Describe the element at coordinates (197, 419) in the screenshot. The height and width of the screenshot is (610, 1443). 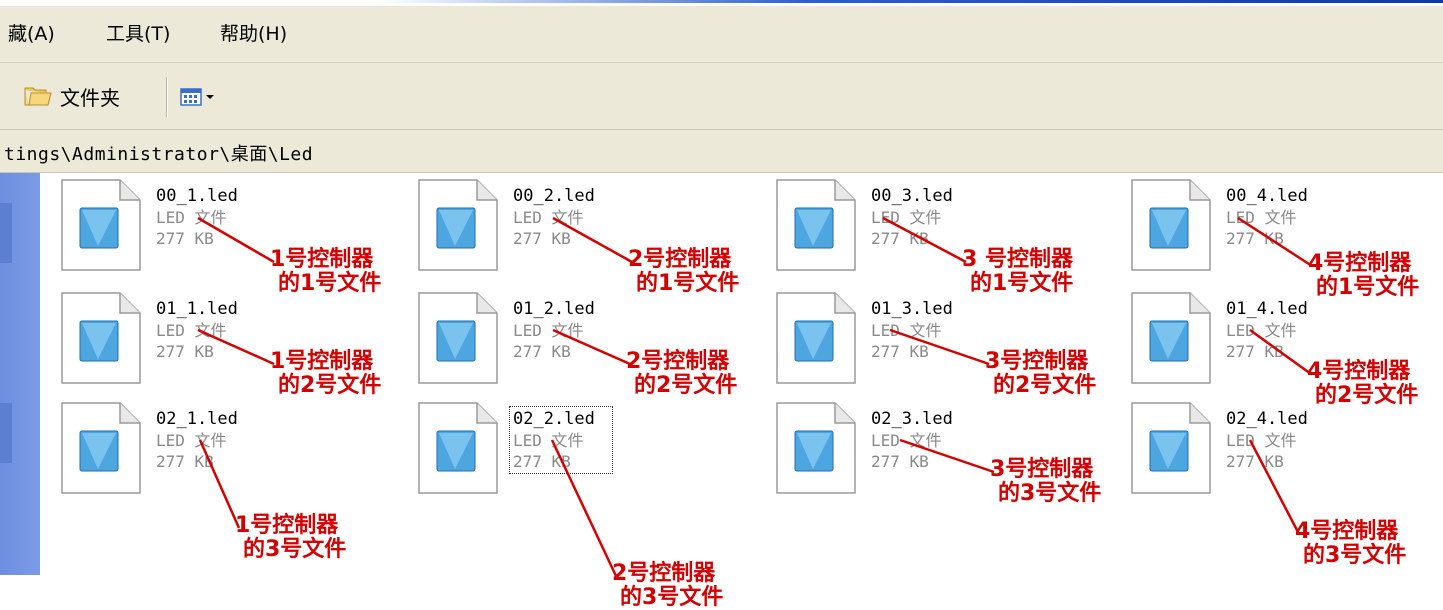
I see `file-name: 02_1.led` at that location.